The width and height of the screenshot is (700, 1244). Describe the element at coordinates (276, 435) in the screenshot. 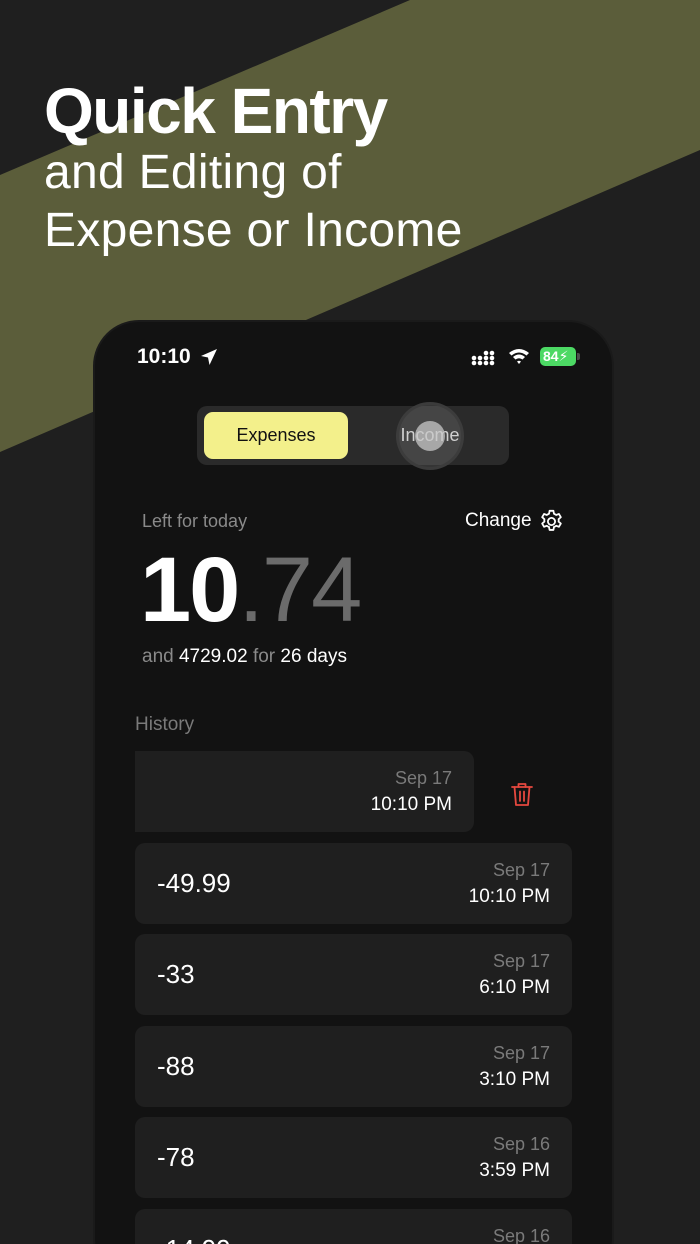

I see `tab-expenses: Expenses` at that location.